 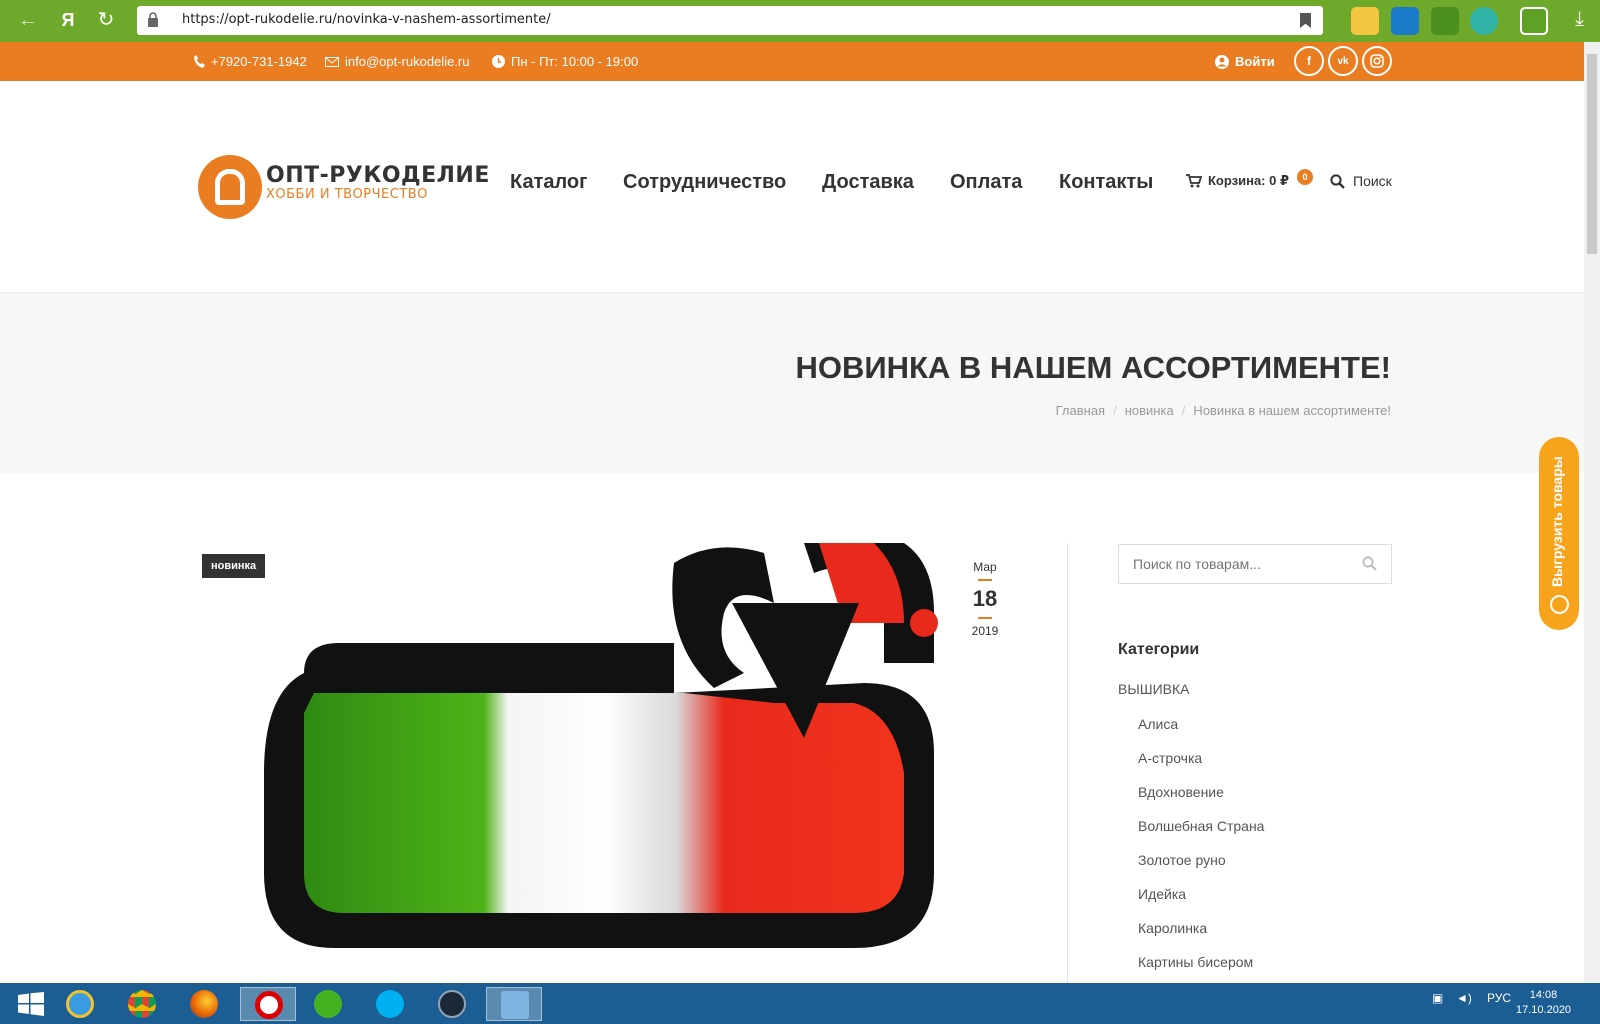 What do you see at coordinates (328, 1004) in the screenshot?
I see `taskbar-mail-agent` at bounding box center [328, 1004].